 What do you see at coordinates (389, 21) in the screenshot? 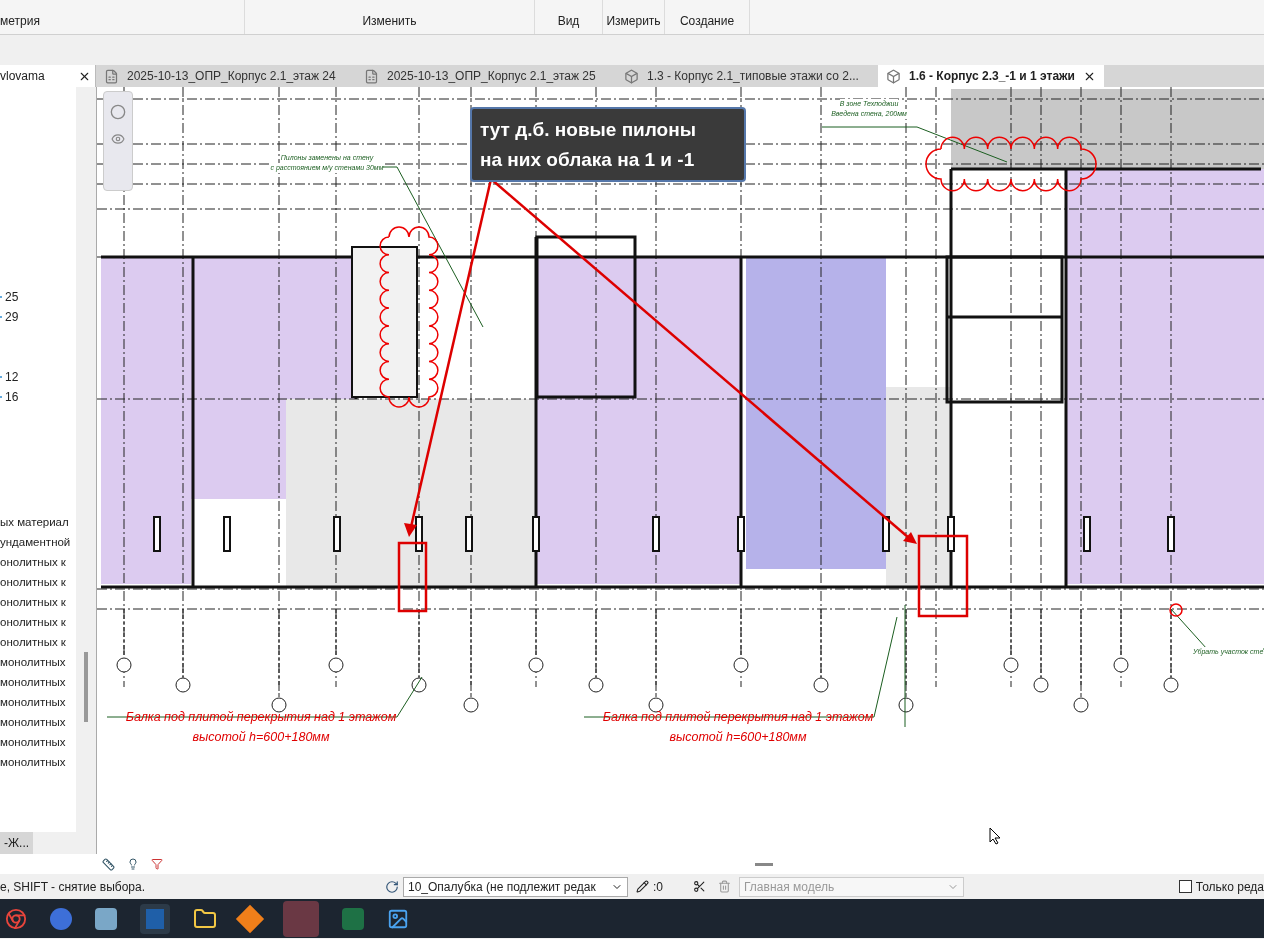
I see `ribbon-group-label: Изменить` at bounding box center [389, 21].